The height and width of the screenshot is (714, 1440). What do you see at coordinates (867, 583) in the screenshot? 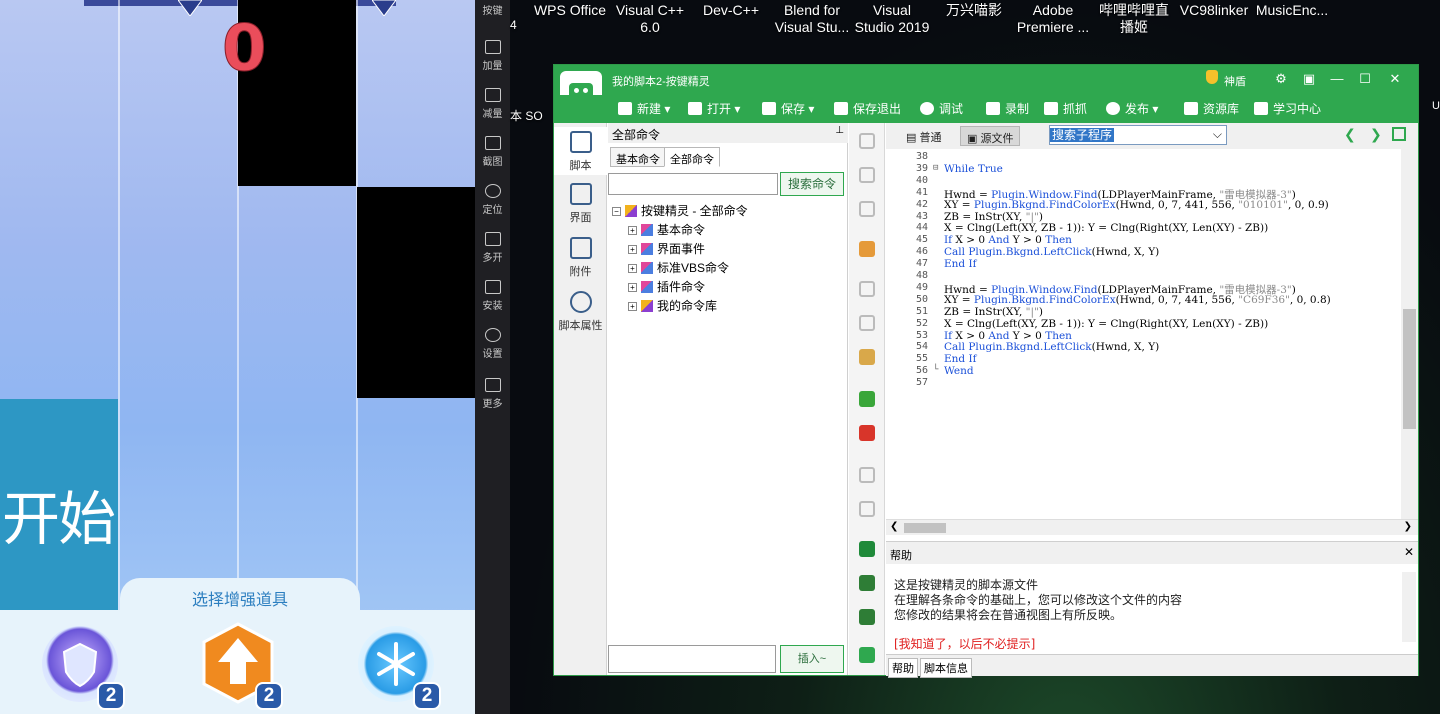
I see `find-icon` at bounding box center [867, 583].